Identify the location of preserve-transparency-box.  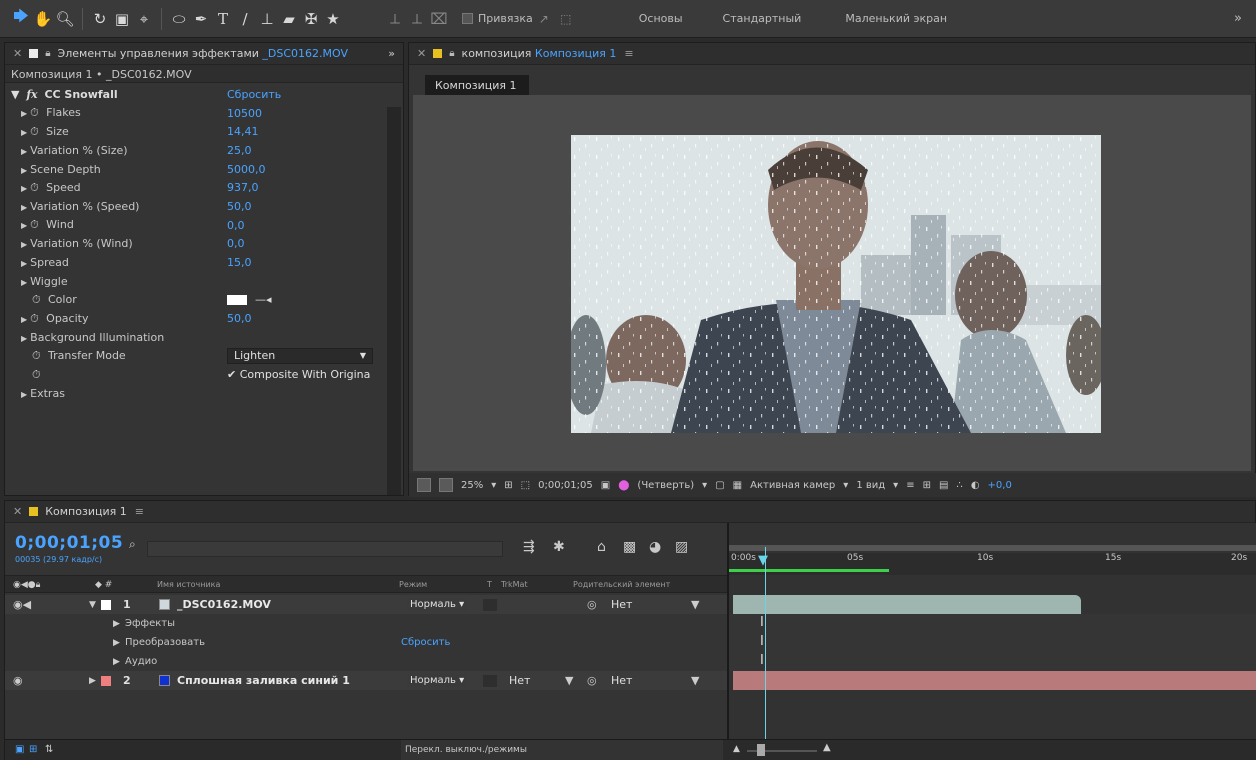
(490, 604).